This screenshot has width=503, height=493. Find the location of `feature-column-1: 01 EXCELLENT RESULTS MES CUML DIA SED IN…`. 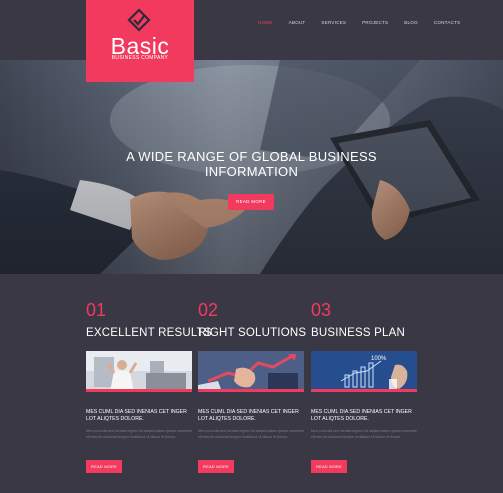

feature-column-1: 01 EXCELLENT RESULTS MES CUML DIA SED IN… is located at coordinates (149, 386).